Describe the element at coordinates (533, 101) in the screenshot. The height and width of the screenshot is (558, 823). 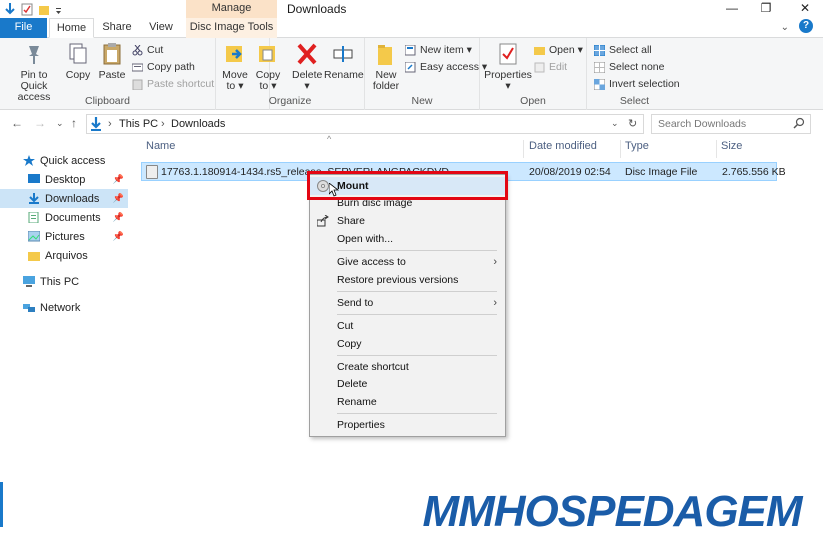
I see `open-group-label: Open` at that location.